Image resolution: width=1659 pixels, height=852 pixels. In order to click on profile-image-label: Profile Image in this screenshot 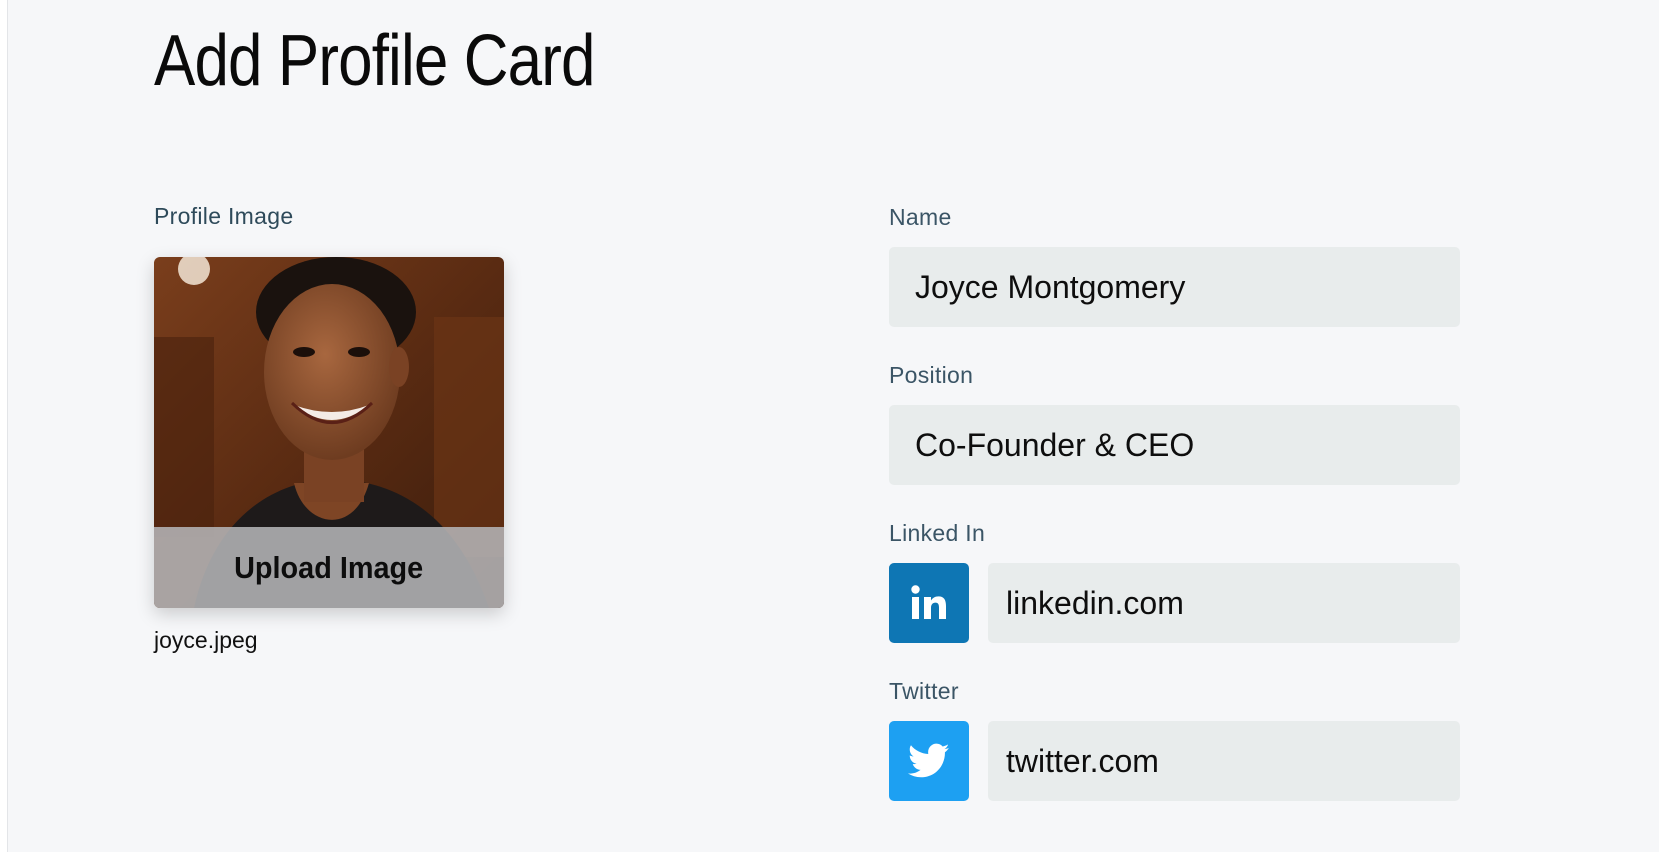, I will do `click(224, 216)`.